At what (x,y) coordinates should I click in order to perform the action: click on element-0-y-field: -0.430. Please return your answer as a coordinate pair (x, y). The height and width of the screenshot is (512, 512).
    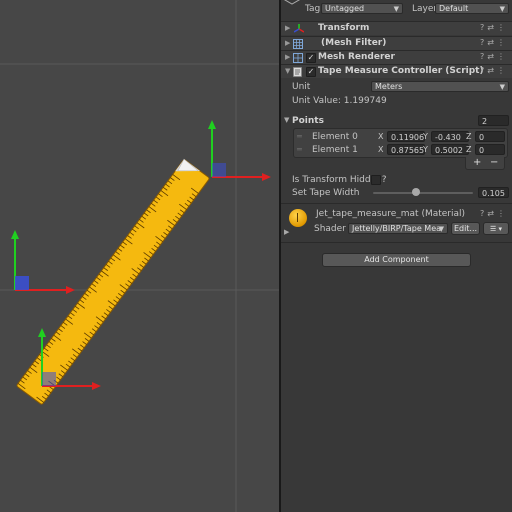
    Looking at the image, I should click on (450, 136).